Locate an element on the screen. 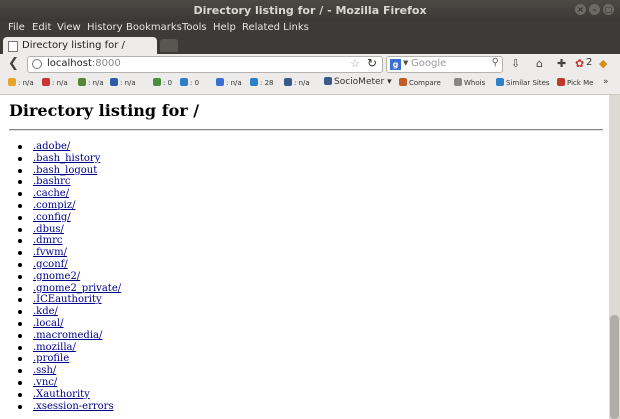 The width and height of the screenshot is (620, 419). url-port: :8000 is located at coordinates (106, 63).